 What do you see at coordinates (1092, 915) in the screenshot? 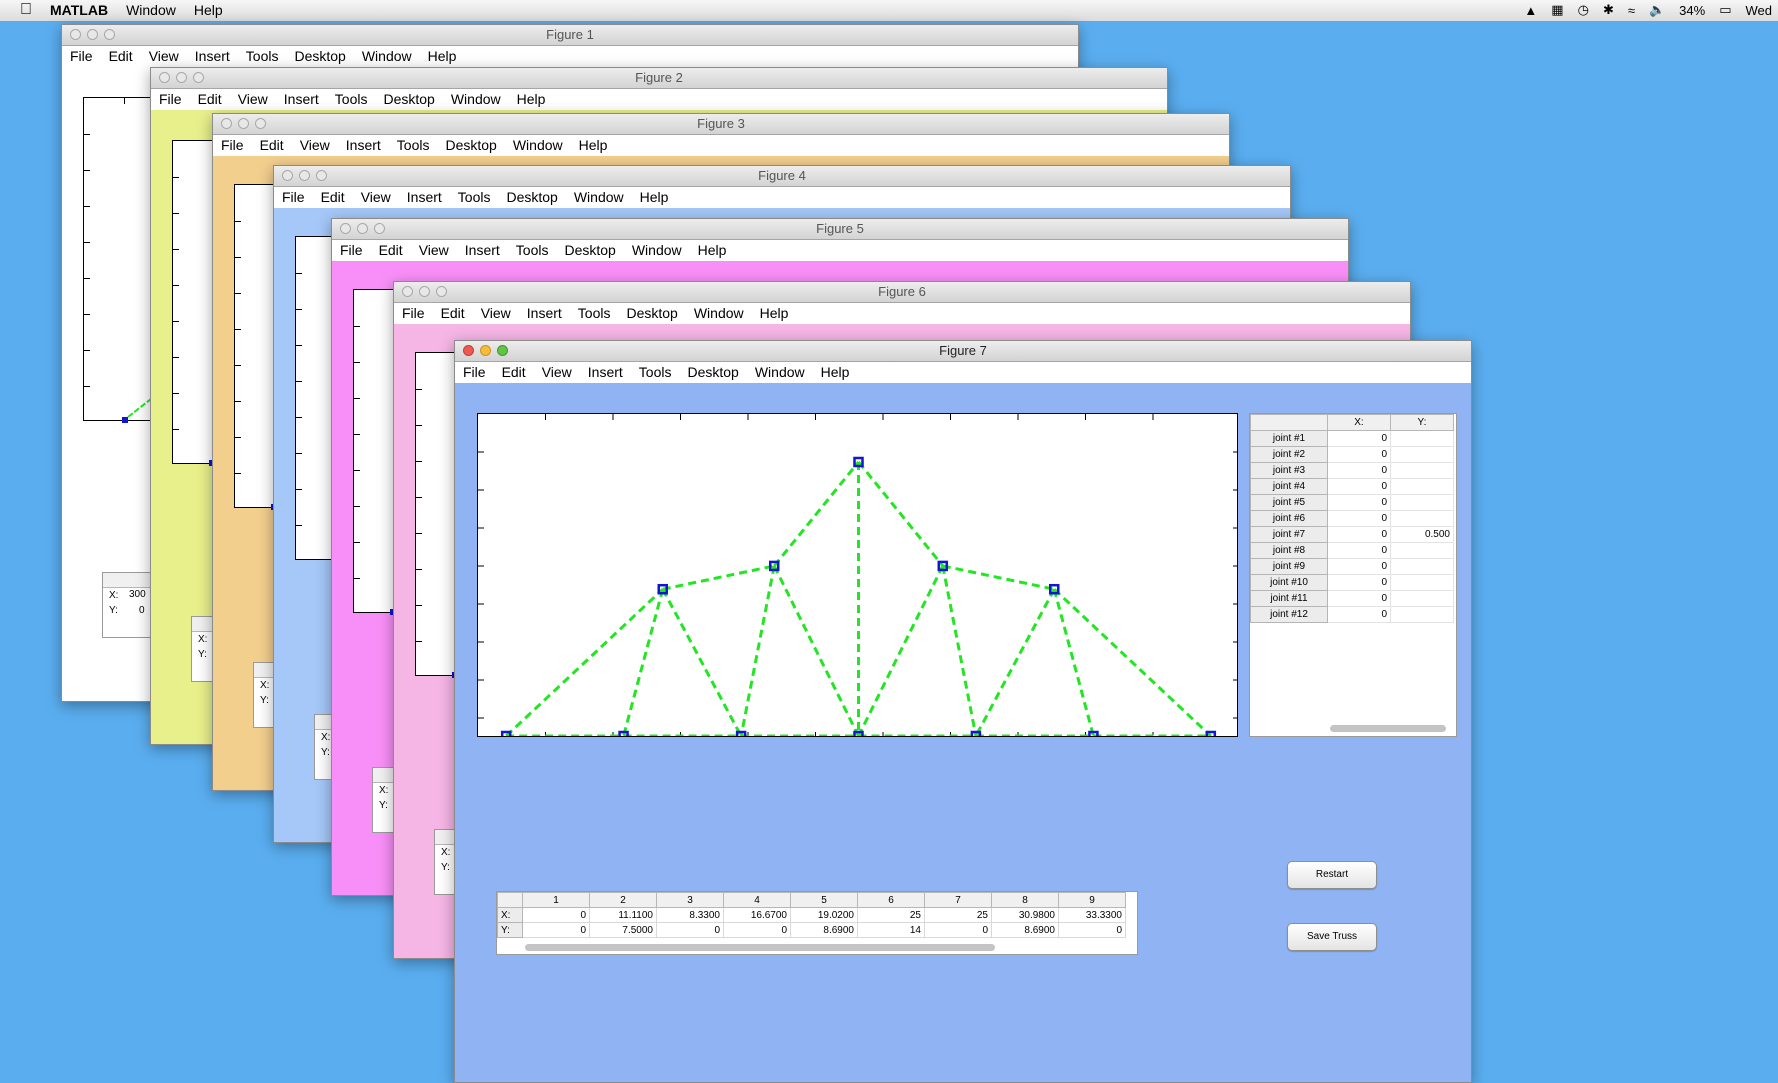
I see `coords-x-cell: 33.3300` at bounding box center [1092, 915].